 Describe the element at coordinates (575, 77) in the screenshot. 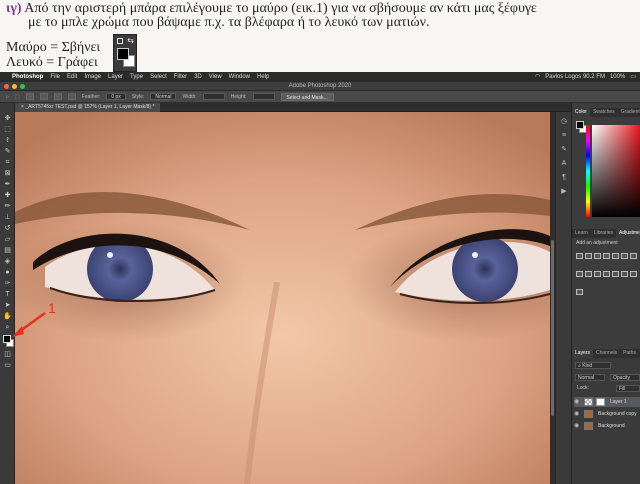

I see `radio-status: Pavlos Logos 90.2 FM` at that location.